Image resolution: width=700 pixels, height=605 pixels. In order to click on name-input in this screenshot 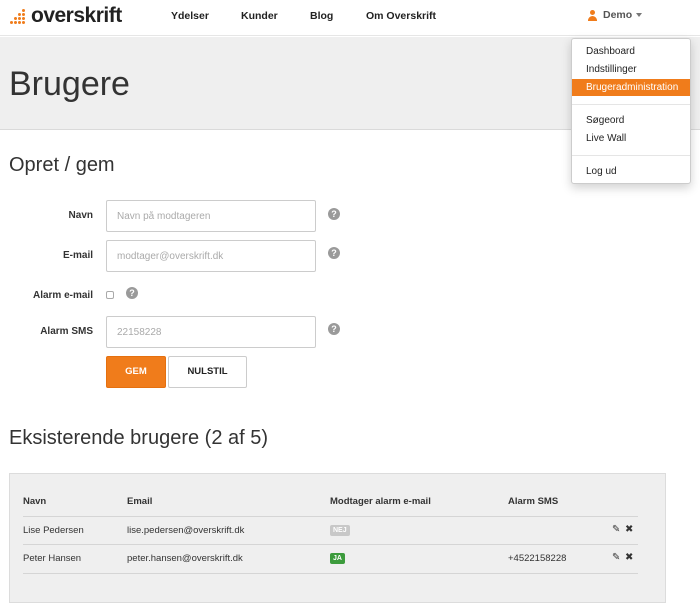, I will do `click(211, 216)`.